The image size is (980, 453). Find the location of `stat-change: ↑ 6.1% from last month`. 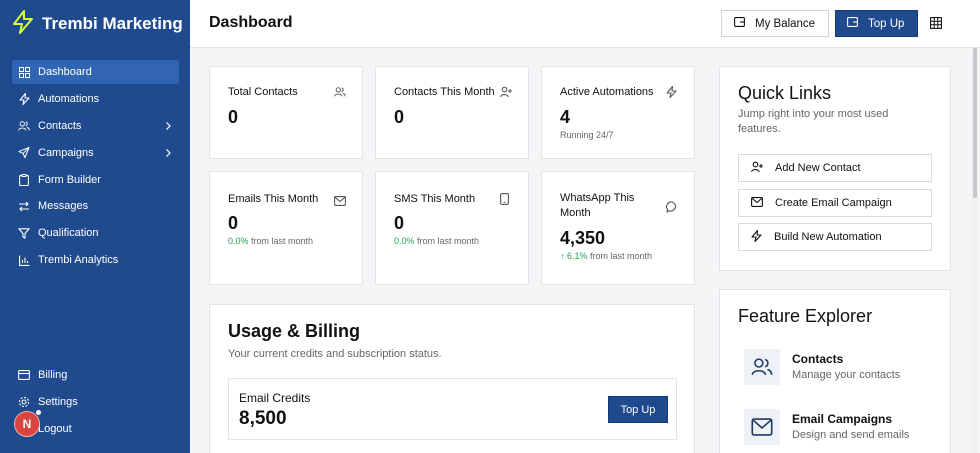

stat-change: ↑ 6.1% from last month is located at coordinates (606, 256).